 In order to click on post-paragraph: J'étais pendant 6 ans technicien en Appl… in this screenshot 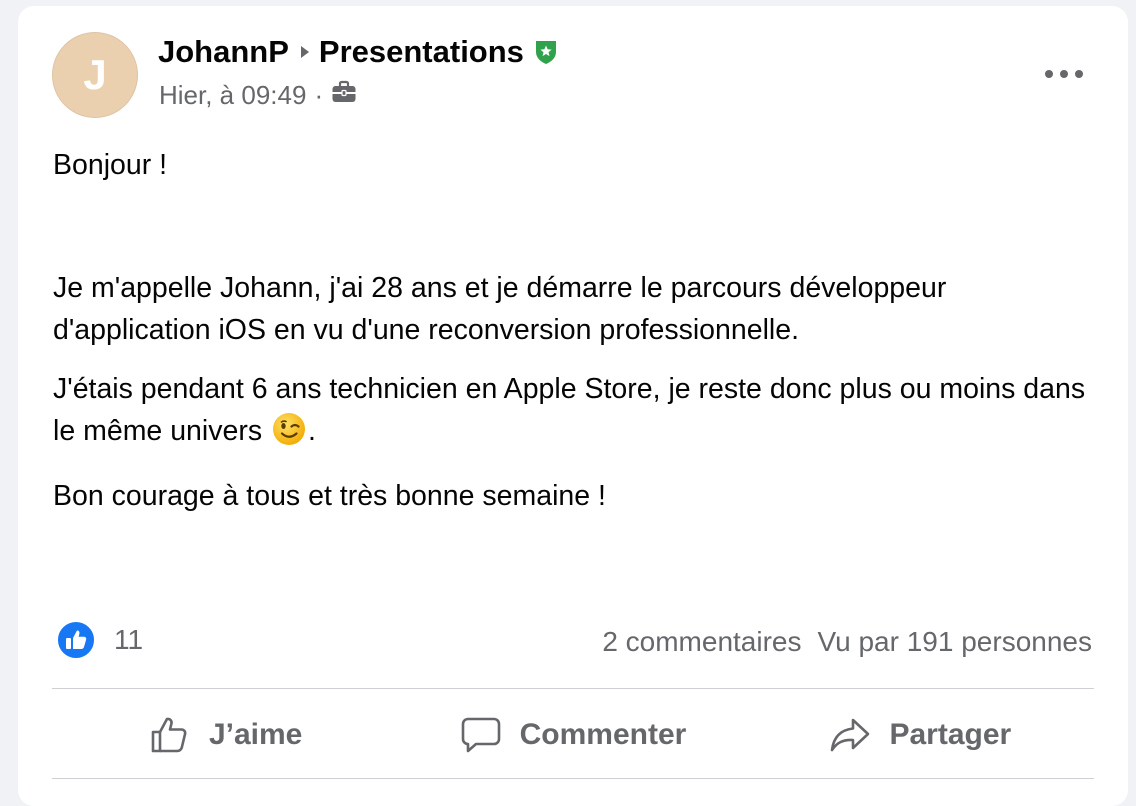, I will do `click(578, 413)`.